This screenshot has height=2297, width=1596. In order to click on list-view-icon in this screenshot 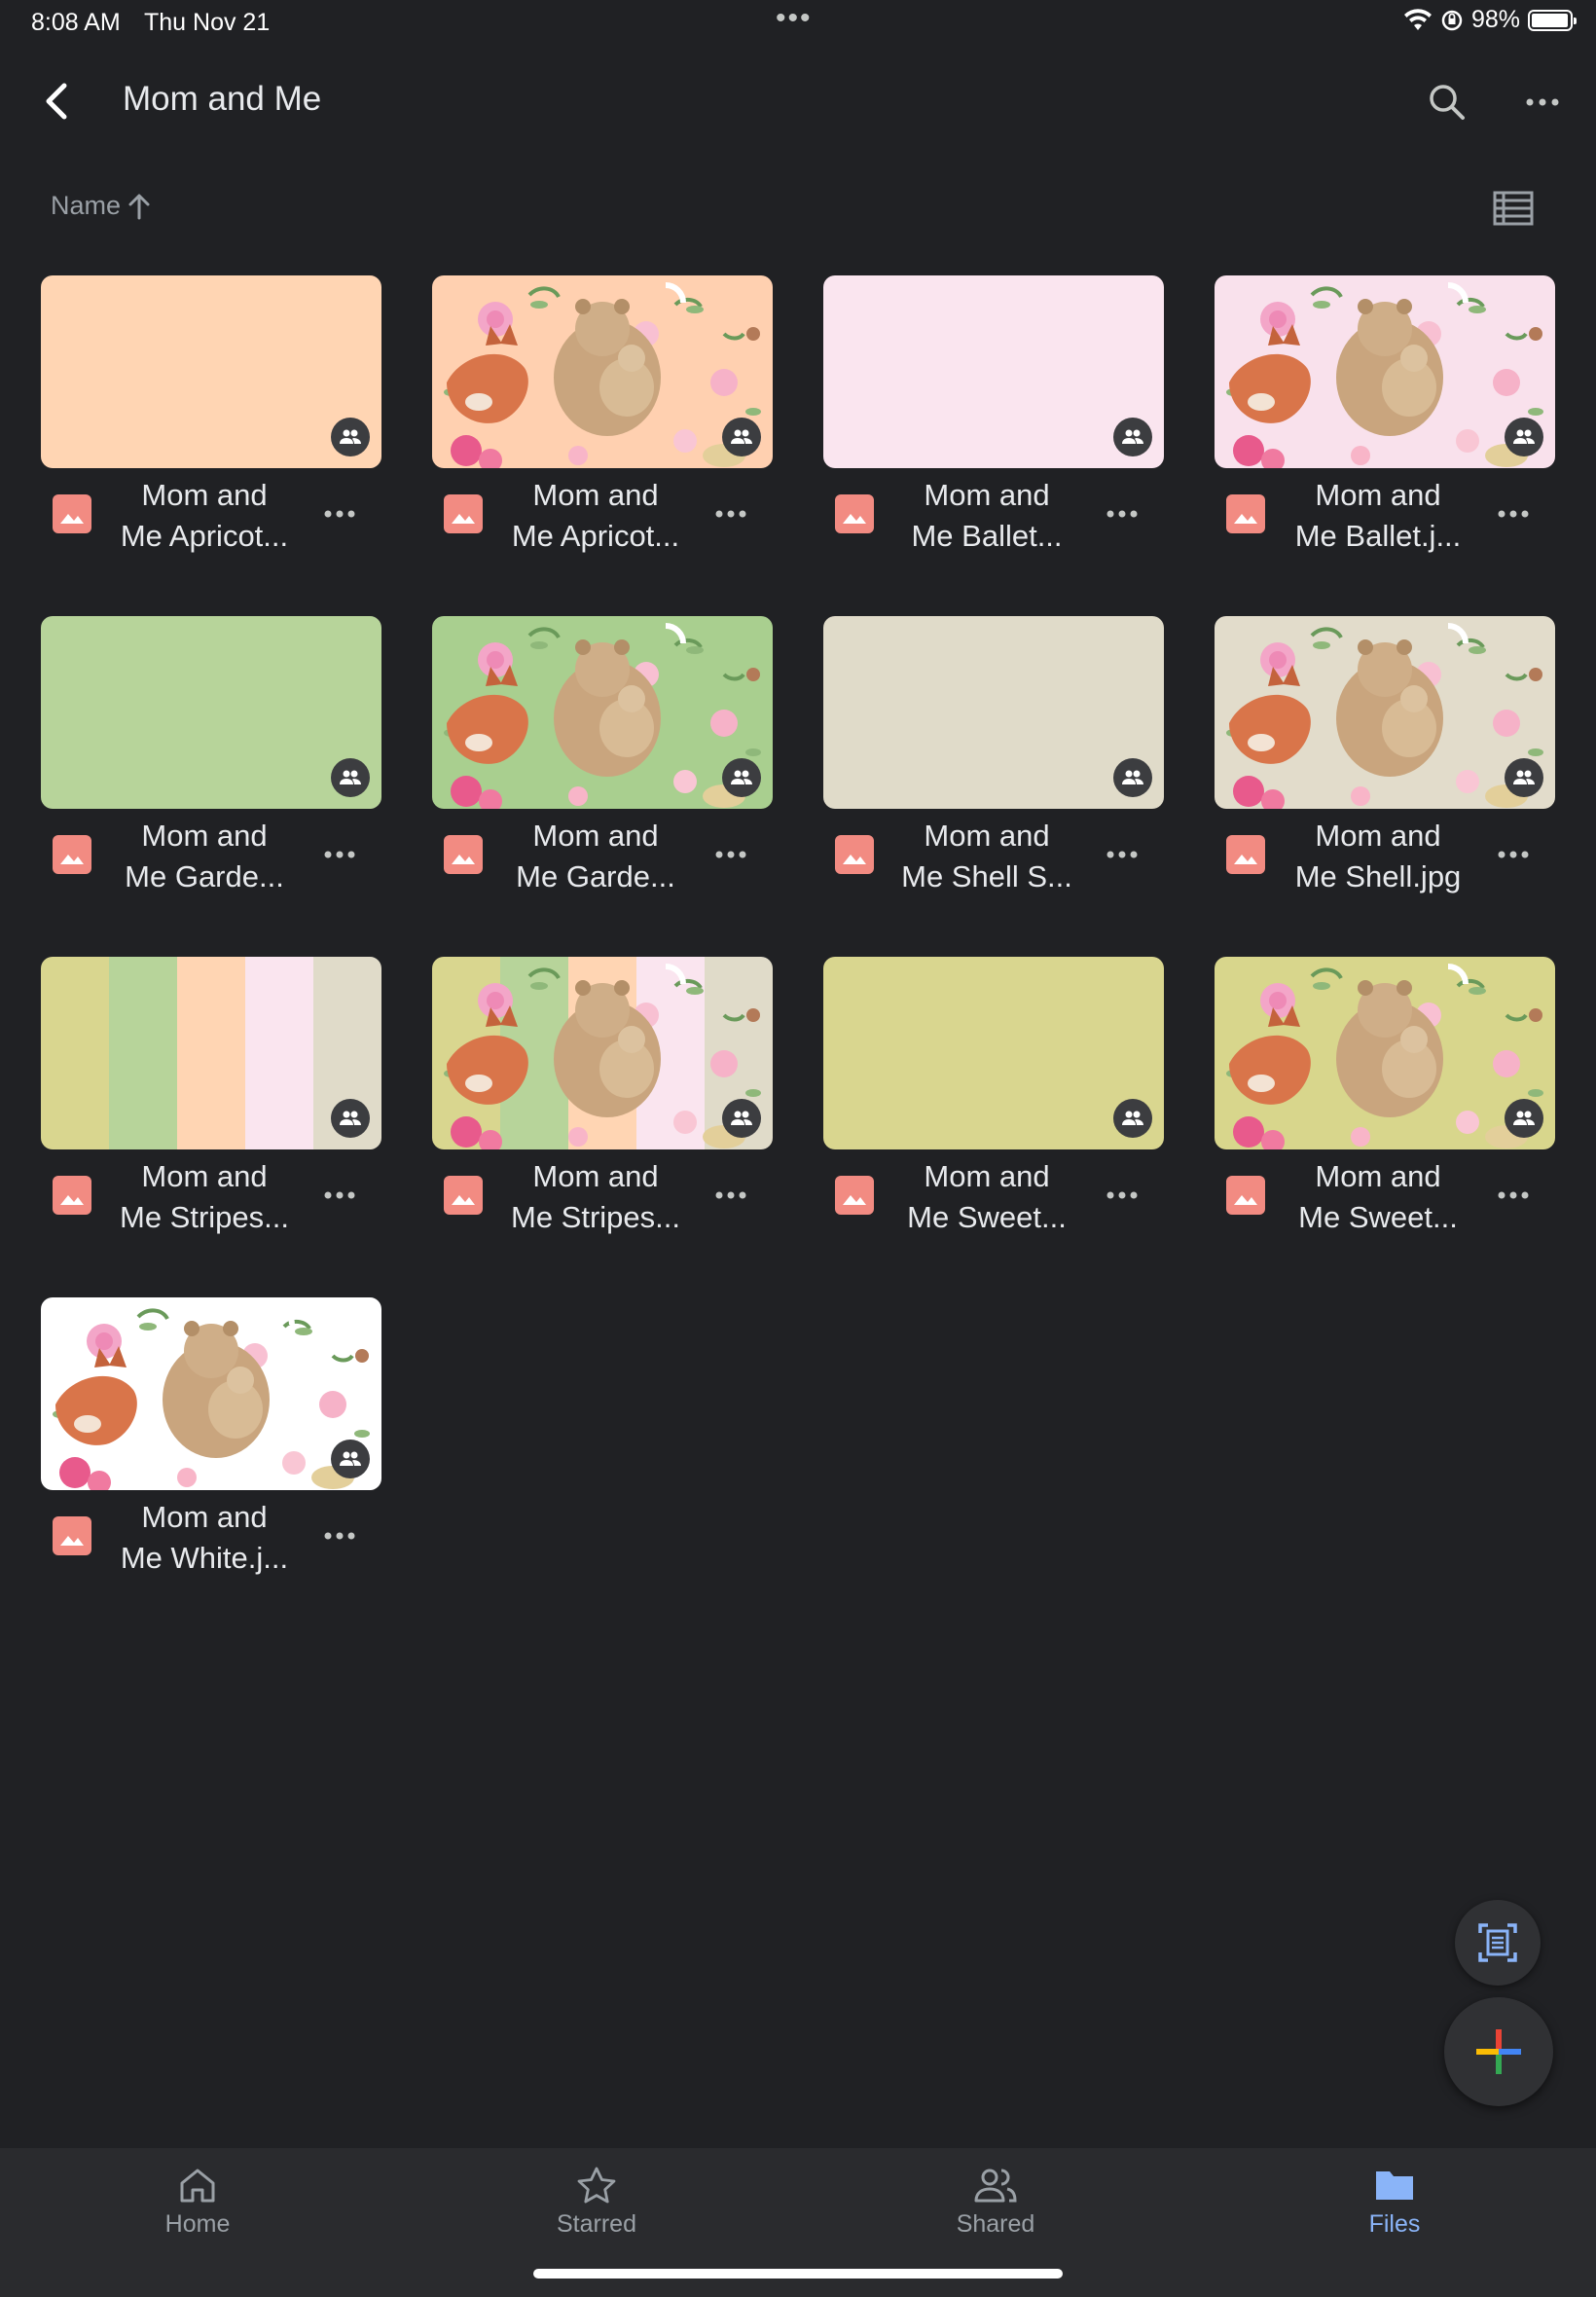, I will do `click(1513, 208)`.